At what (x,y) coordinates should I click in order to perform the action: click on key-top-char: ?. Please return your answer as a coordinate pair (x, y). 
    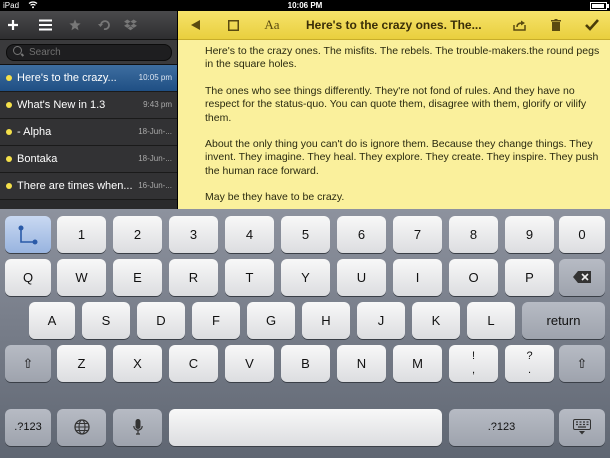
    Looking at the image, I should click on (529, 356).